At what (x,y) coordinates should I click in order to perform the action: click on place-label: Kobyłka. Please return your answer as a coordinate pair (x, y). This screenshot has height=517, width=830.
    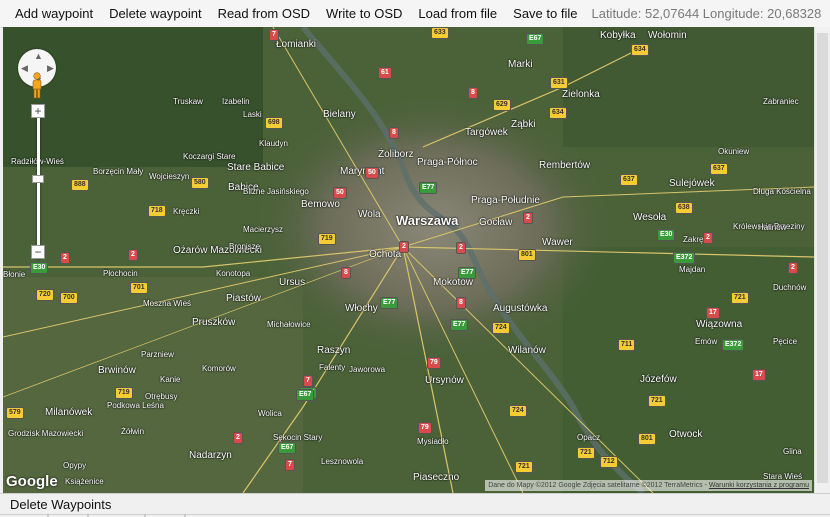
    Looking at the image, I should click on (618, 35).